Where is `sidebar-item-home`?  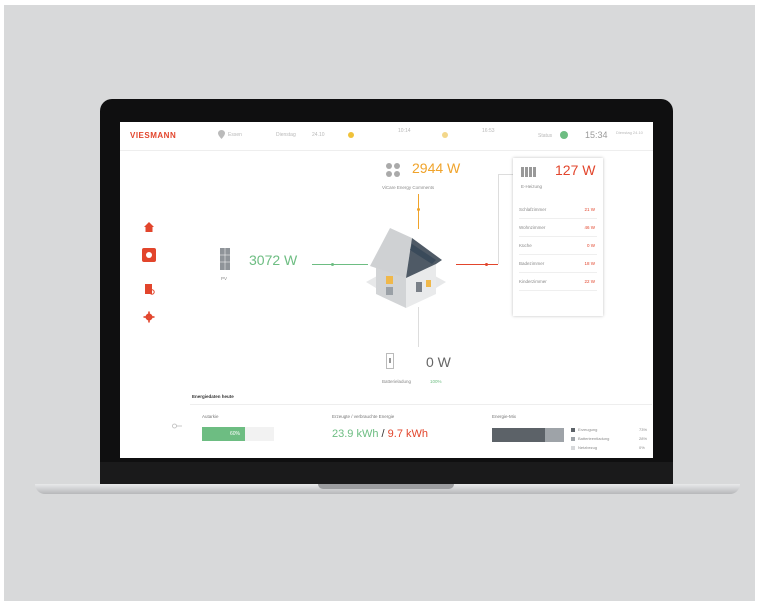
sidebar-item-home is located at coordinates (149, 227).